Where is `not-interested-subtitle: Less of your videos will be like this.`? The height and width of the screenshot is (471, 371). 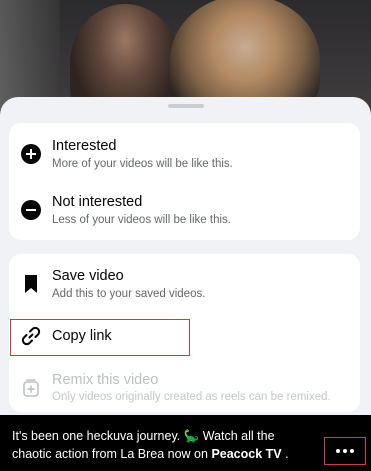
not-interested-subtitle: Less of your videos will be like this. is located at coordinates (141, 220).